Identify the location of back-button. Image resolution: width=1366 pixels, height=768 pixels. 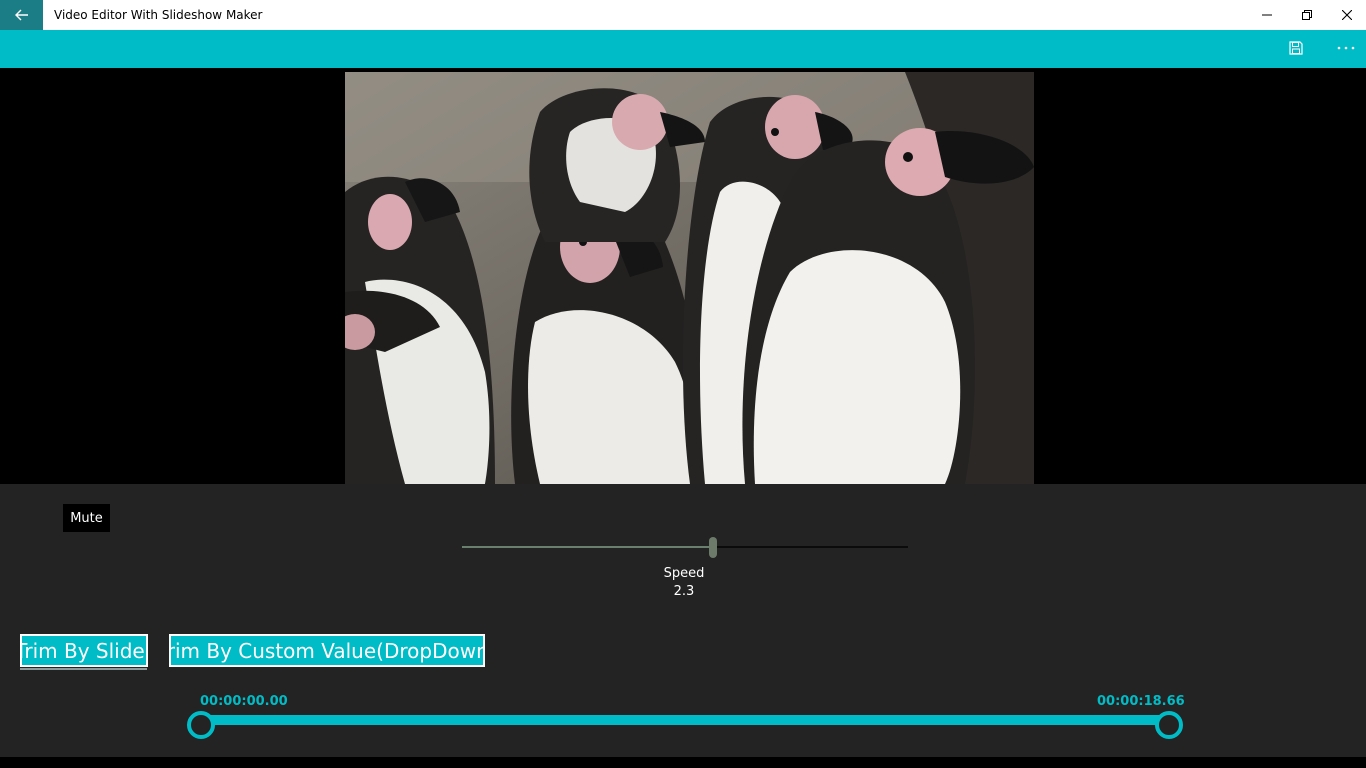
(21, 15).